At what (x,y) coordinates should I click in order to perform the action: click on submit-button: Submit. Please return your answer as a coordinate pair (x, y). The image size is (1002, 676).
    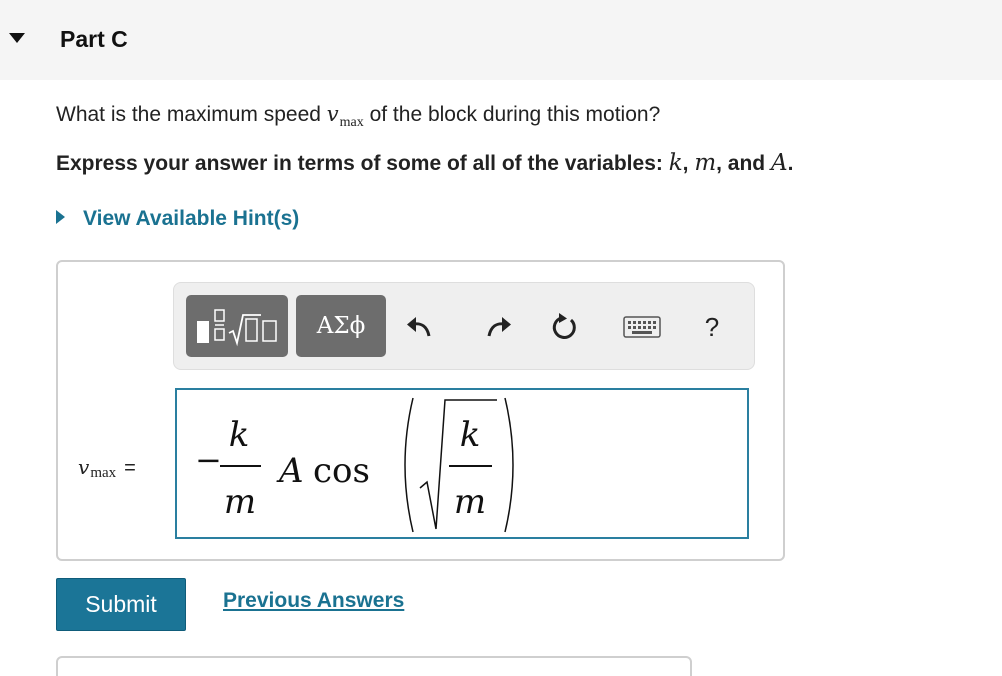
    Looking at the image, I should click on (121, 604).